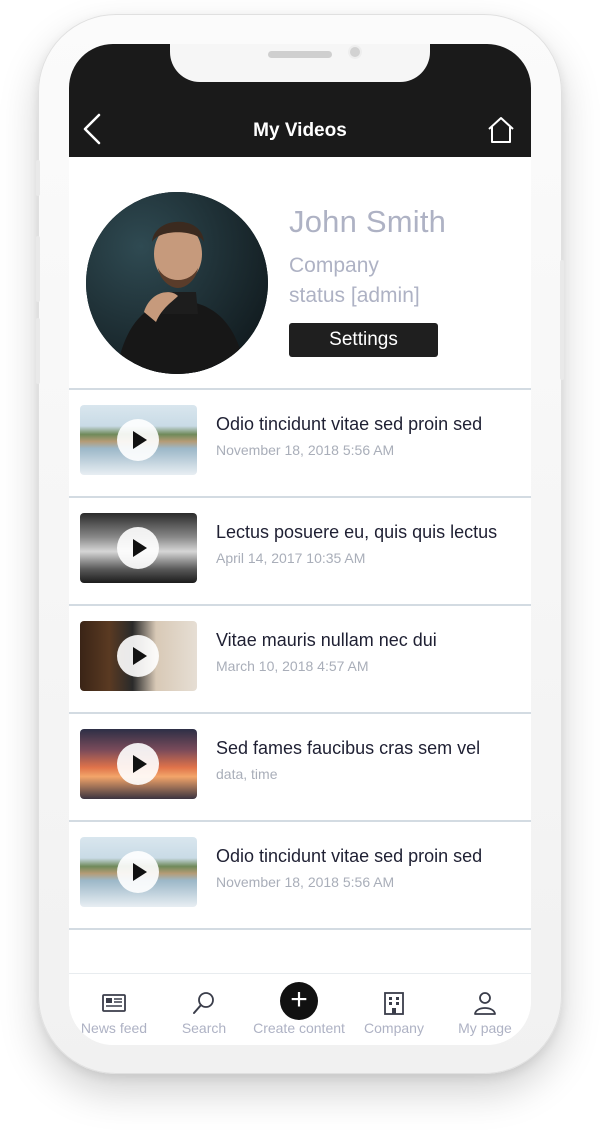 This screenshot has height=1130, width=600. Describe the element at coordinates (562, 320) in the screenshot. I see `side-button-right` at that location.